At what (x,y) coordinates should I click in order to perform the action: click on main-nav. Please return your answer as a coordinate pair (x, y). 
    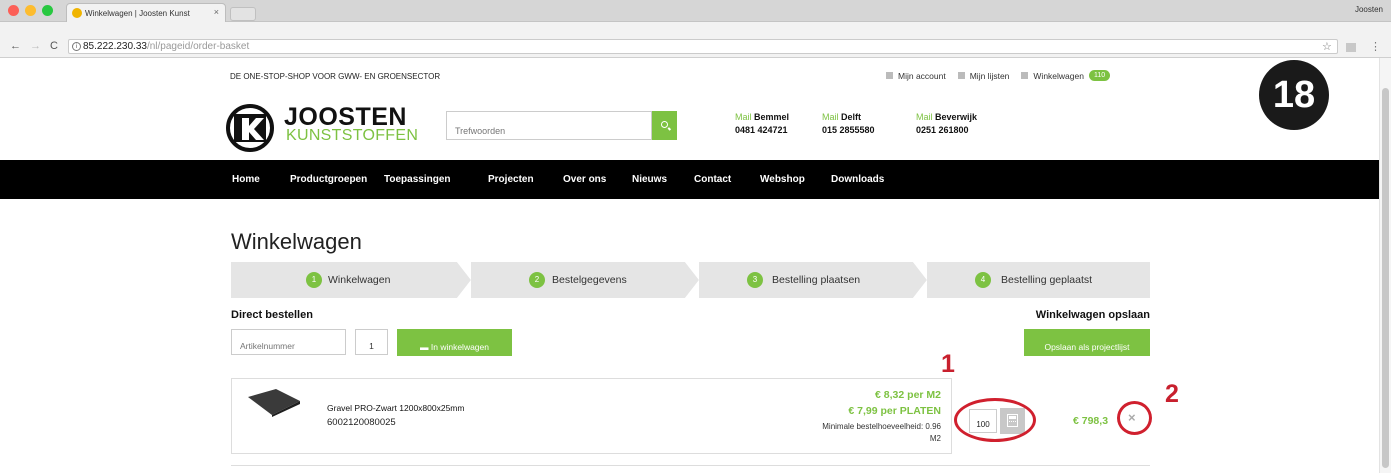
    Looking at the image, I should click on (689, 179).